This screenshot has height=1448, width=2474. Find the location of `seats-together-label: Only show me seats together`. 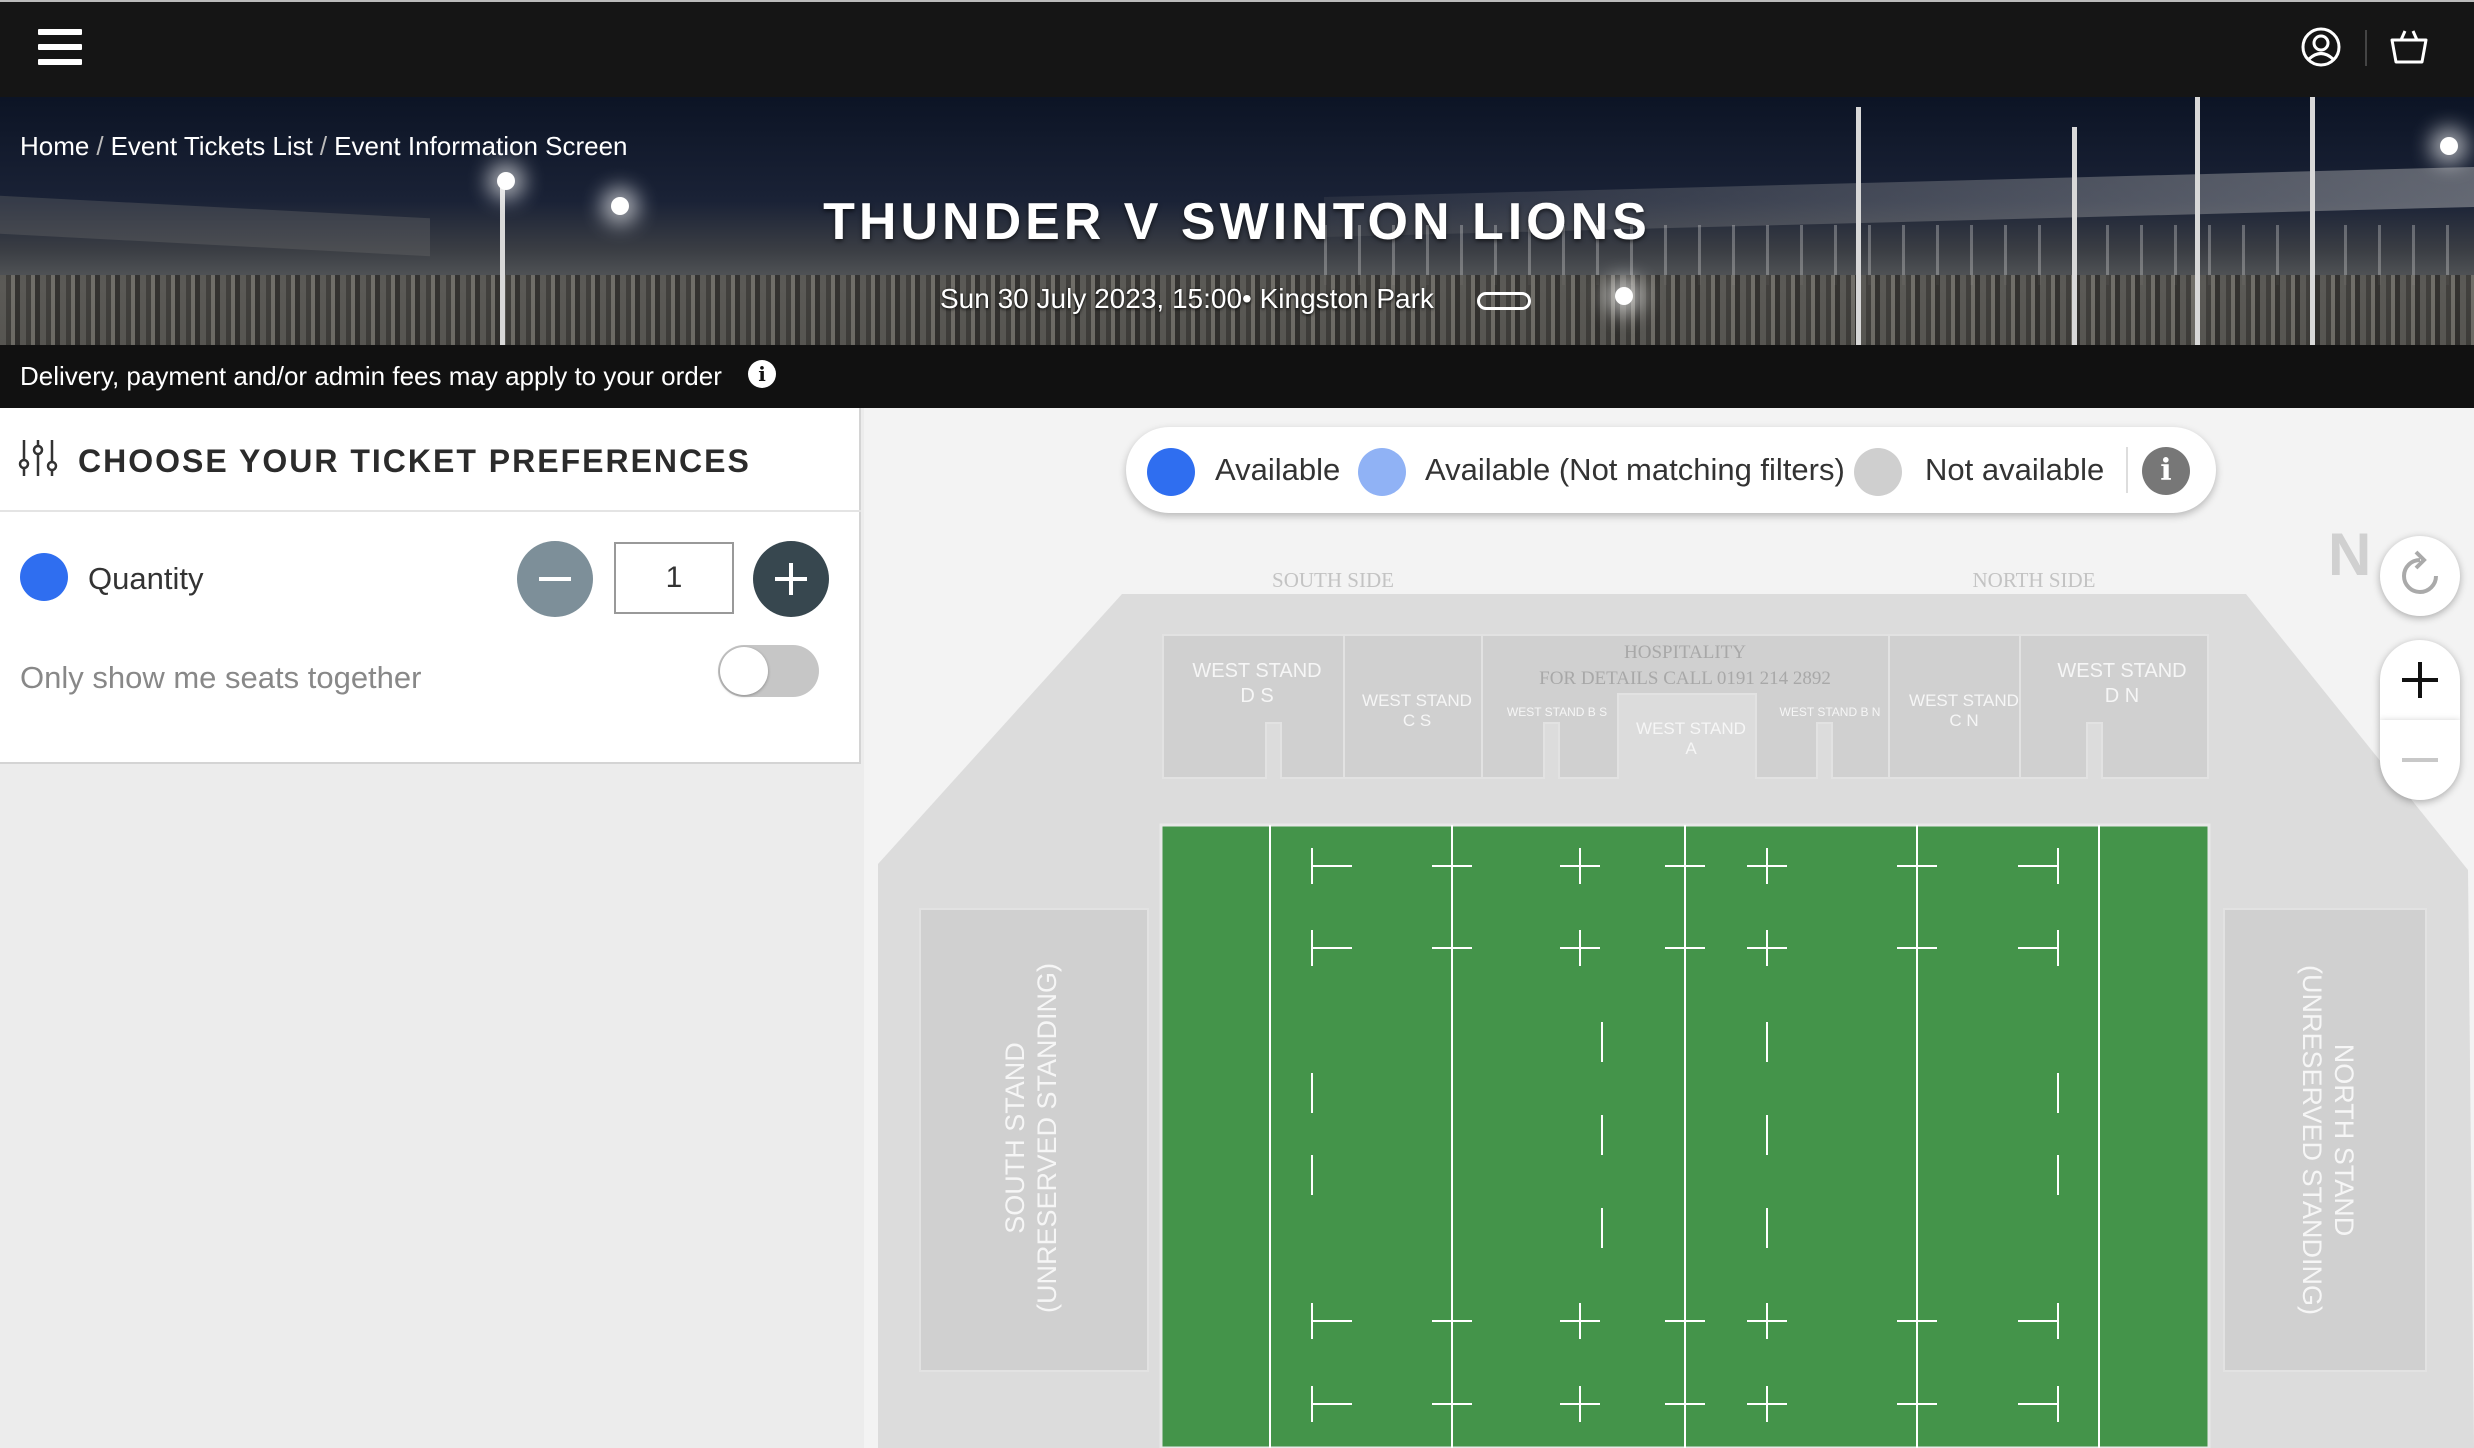

seats-together-label: Only show me seats together is located at coordinates (221, 677).